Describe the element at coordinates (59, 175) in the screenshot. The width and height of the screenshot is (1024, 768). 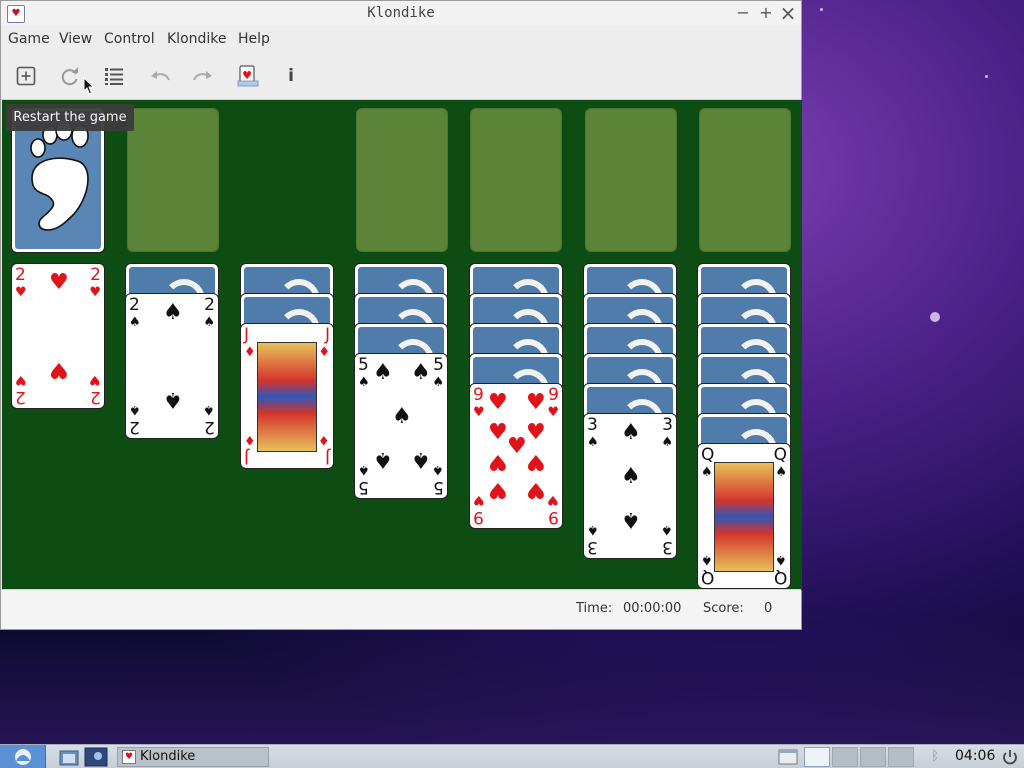
I see `gnome-foot-icon` at that location.